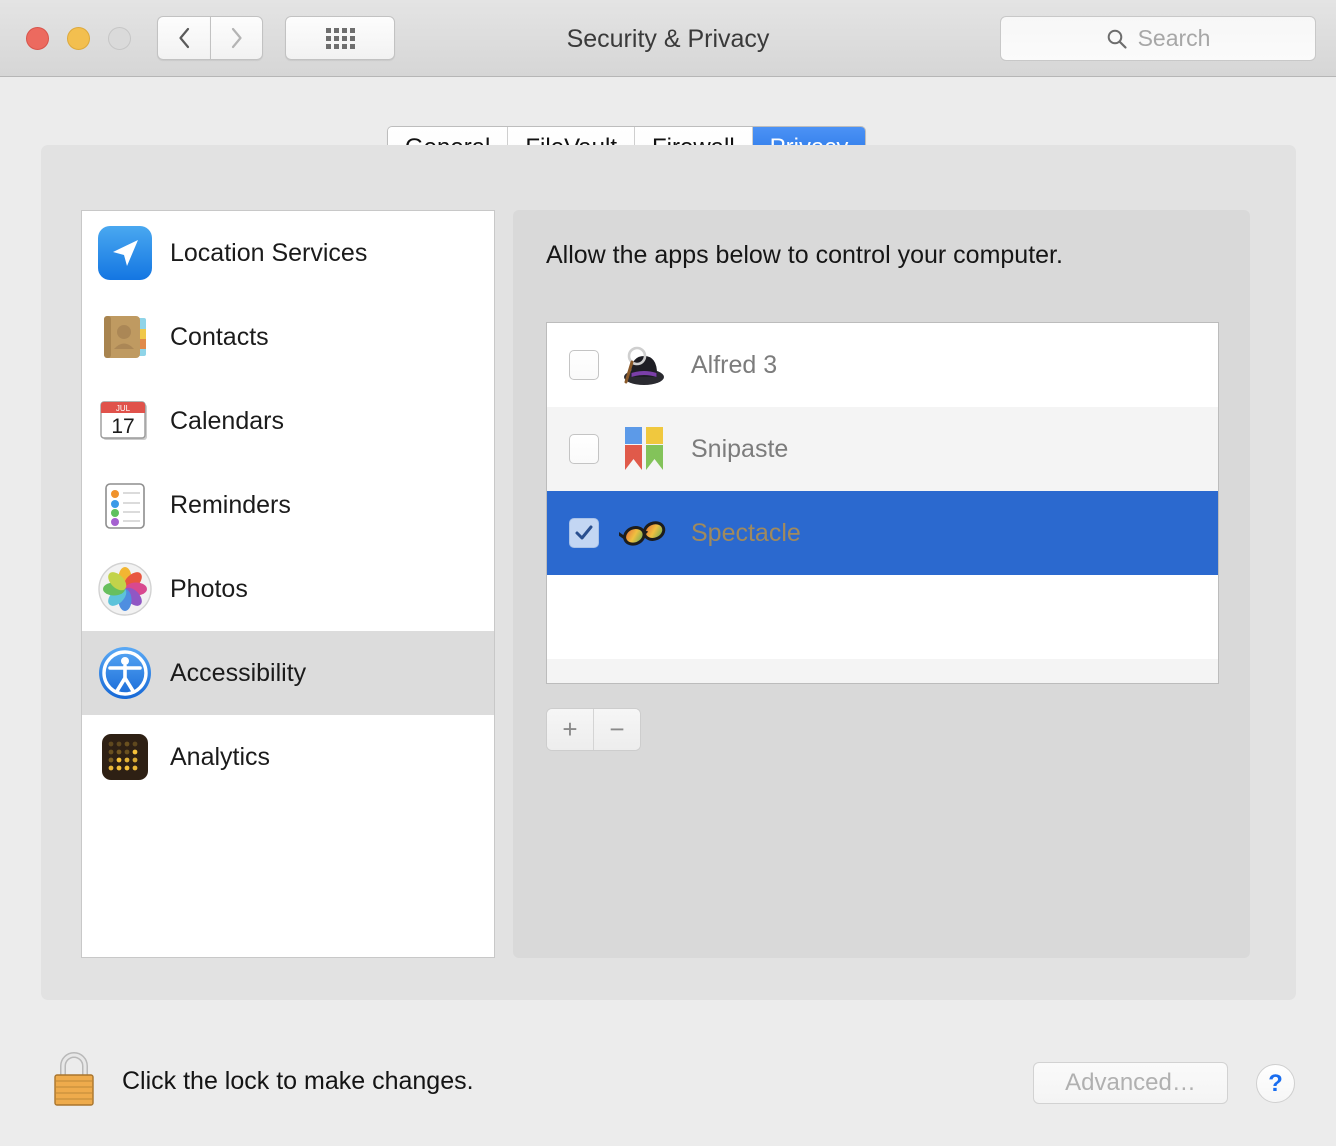 Image resolution: width=1336 pixels, height=1146 pixels. Describe the element at coordinates (230, 504) in the screenshot. I see `sidebar-item-label: Reminders` at that location.